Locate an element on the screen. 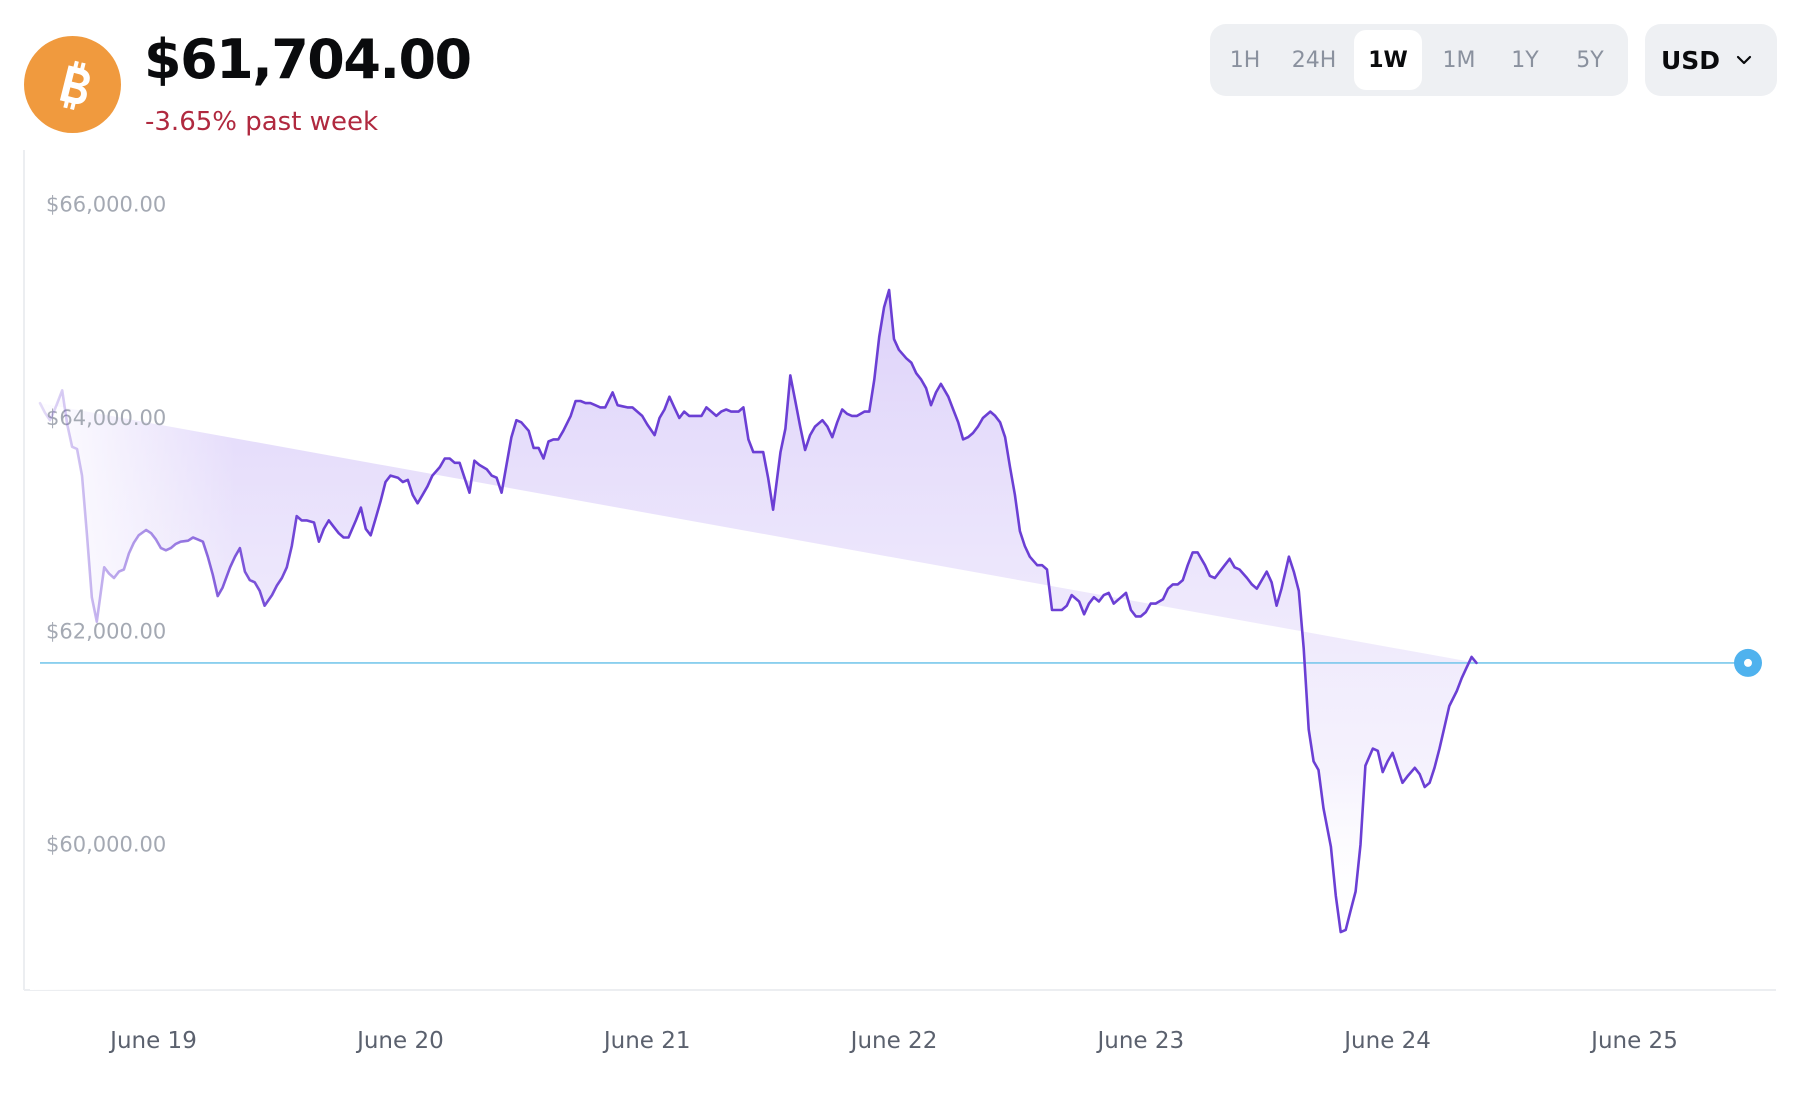 The width and height of the screenshot is (1794, 1110). x-tick-label: June 21 is located at coordinates (646, 1041).